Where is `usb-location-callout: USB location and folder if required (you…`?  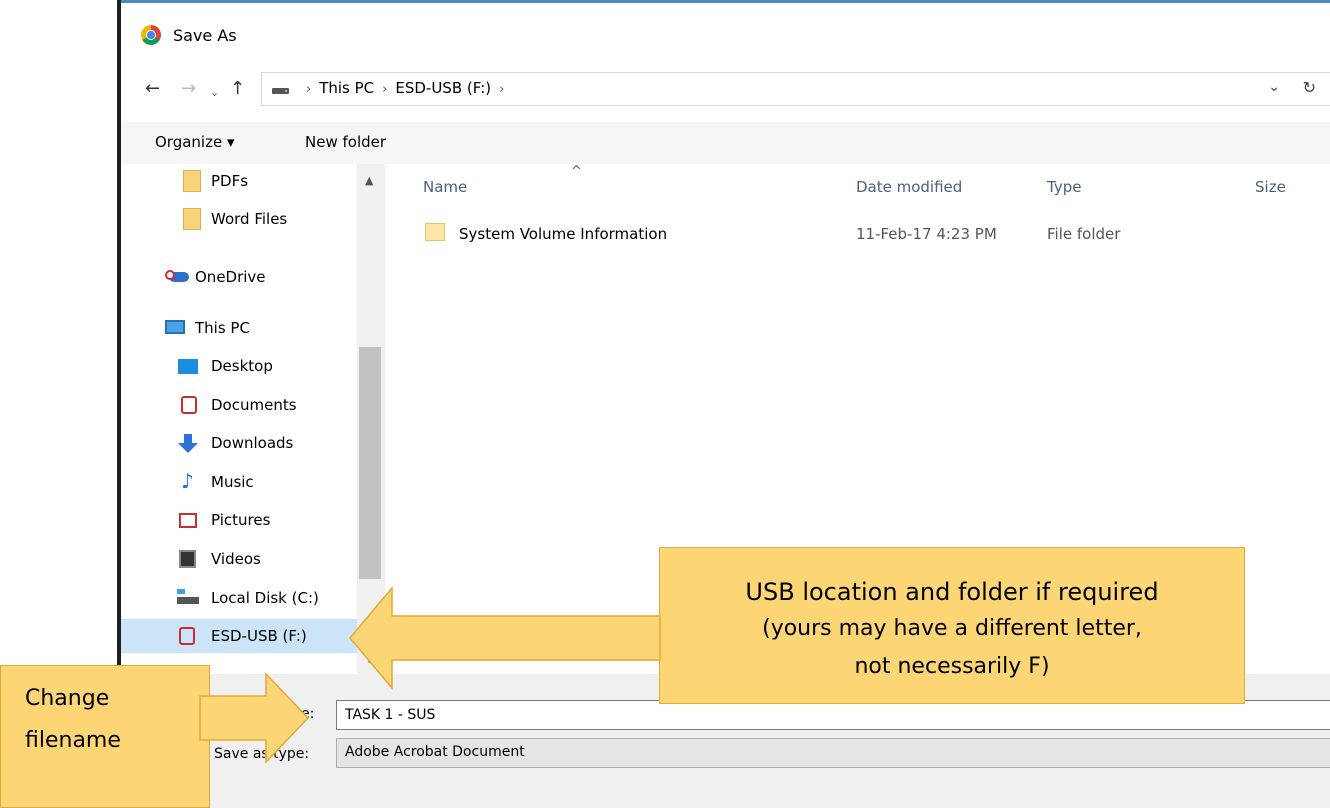 usb-location-callout: USB location and folder if required (you… is located at coordinates (952, 625).